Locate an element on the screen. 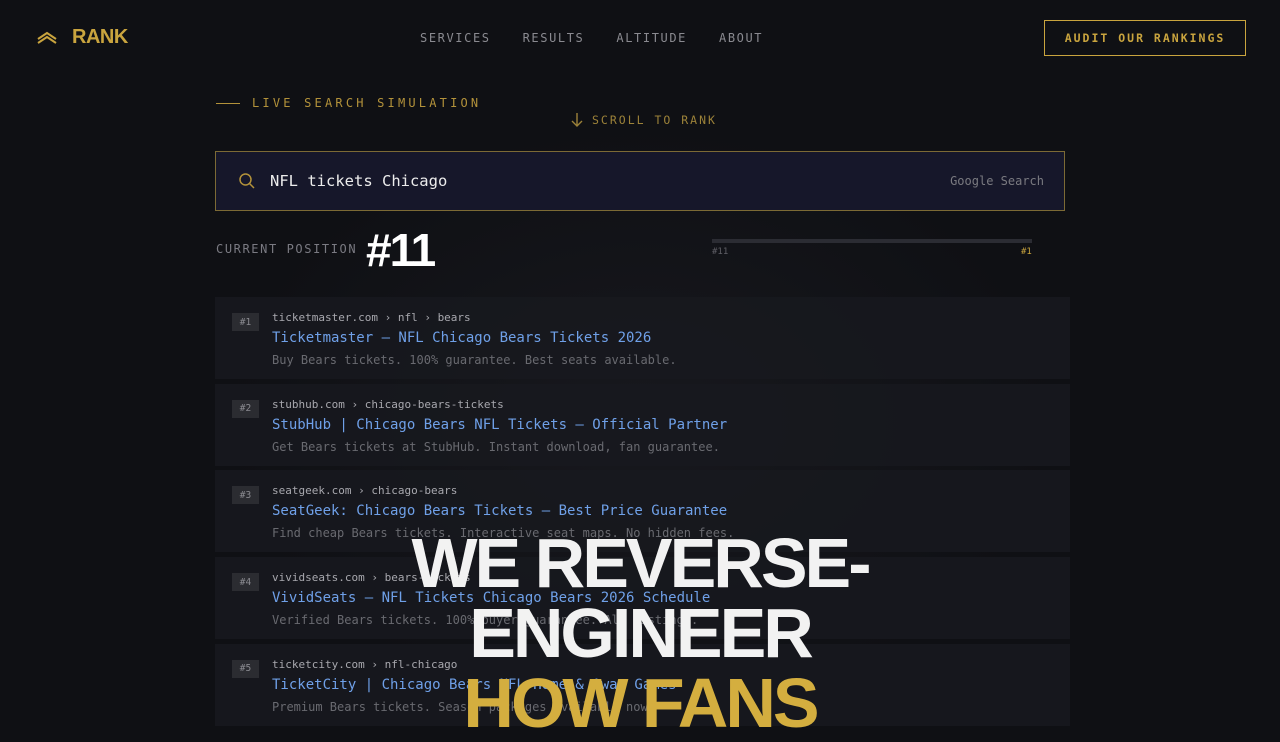 Image resolution: width=1280 pixels, height=742 pixels. logo: RANK is located at coordinates (82, 37).